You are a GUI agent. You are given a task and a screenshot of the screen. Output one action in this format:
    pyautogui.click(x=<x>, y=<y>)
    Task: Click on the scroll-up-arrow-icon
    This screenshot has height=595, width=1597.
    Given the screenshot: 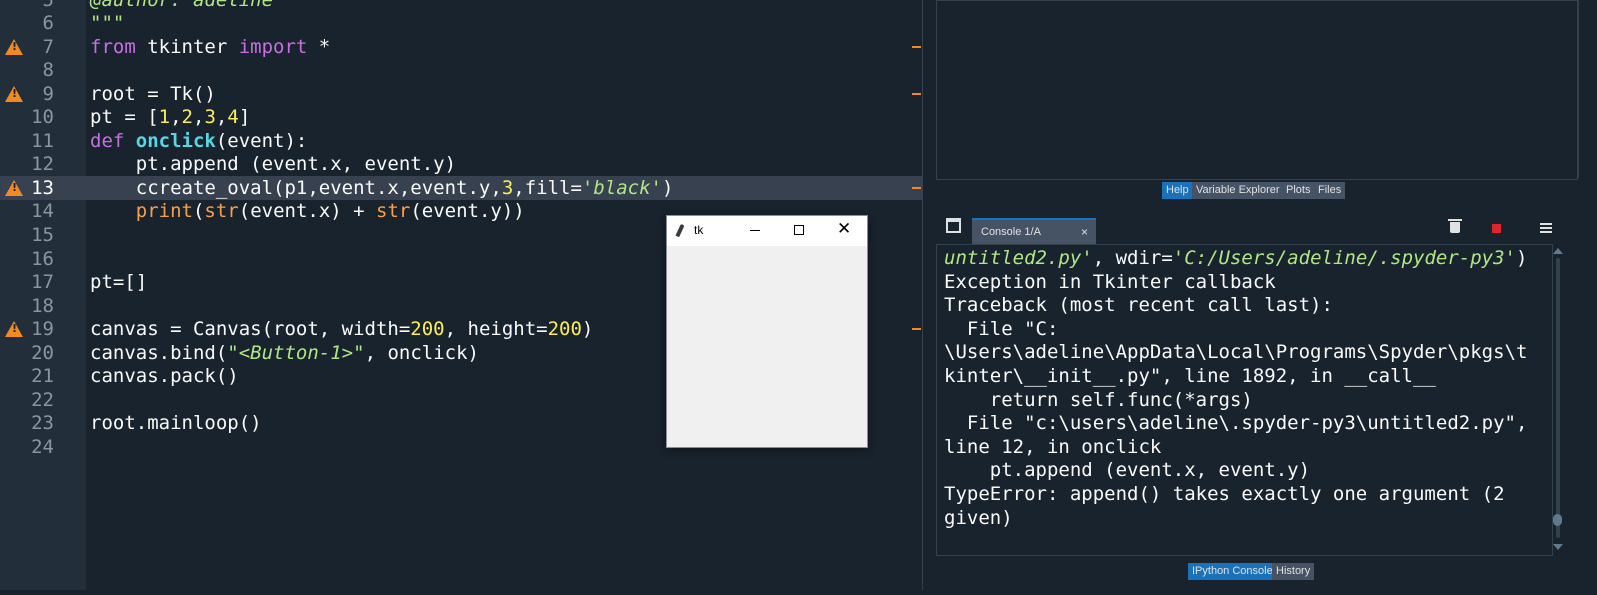 What is the action you would take?
    pyautogui.click(x=1558, y=251)
    